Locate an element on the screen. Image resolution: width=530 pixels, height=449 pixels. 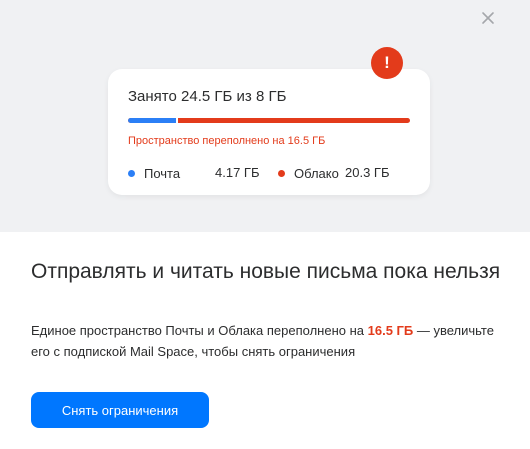
cloud-dot-icon is located at coordinates (281, 173).